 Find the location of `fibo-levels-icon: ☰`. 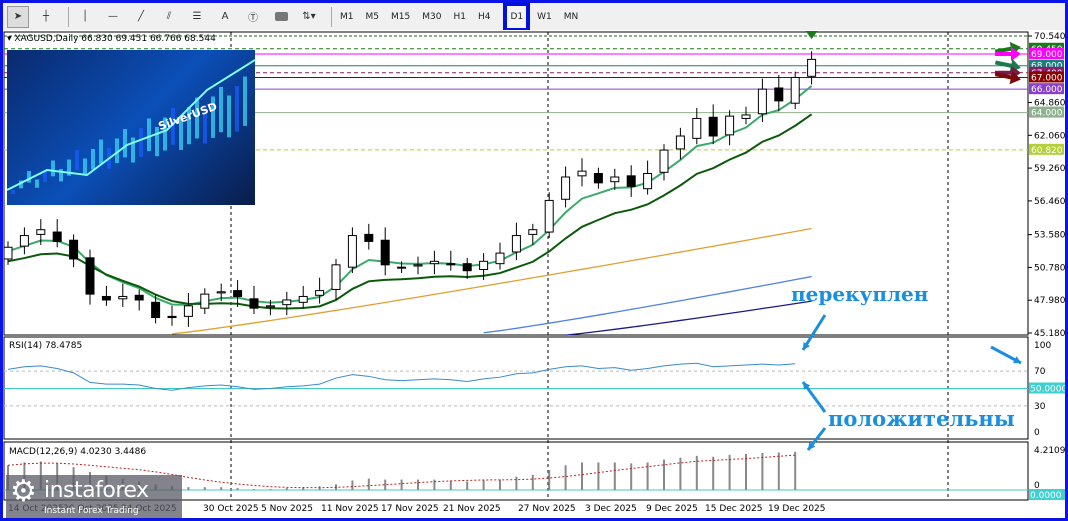

fibo-levels-icon: ☰ is located at coordinates (197, 17).